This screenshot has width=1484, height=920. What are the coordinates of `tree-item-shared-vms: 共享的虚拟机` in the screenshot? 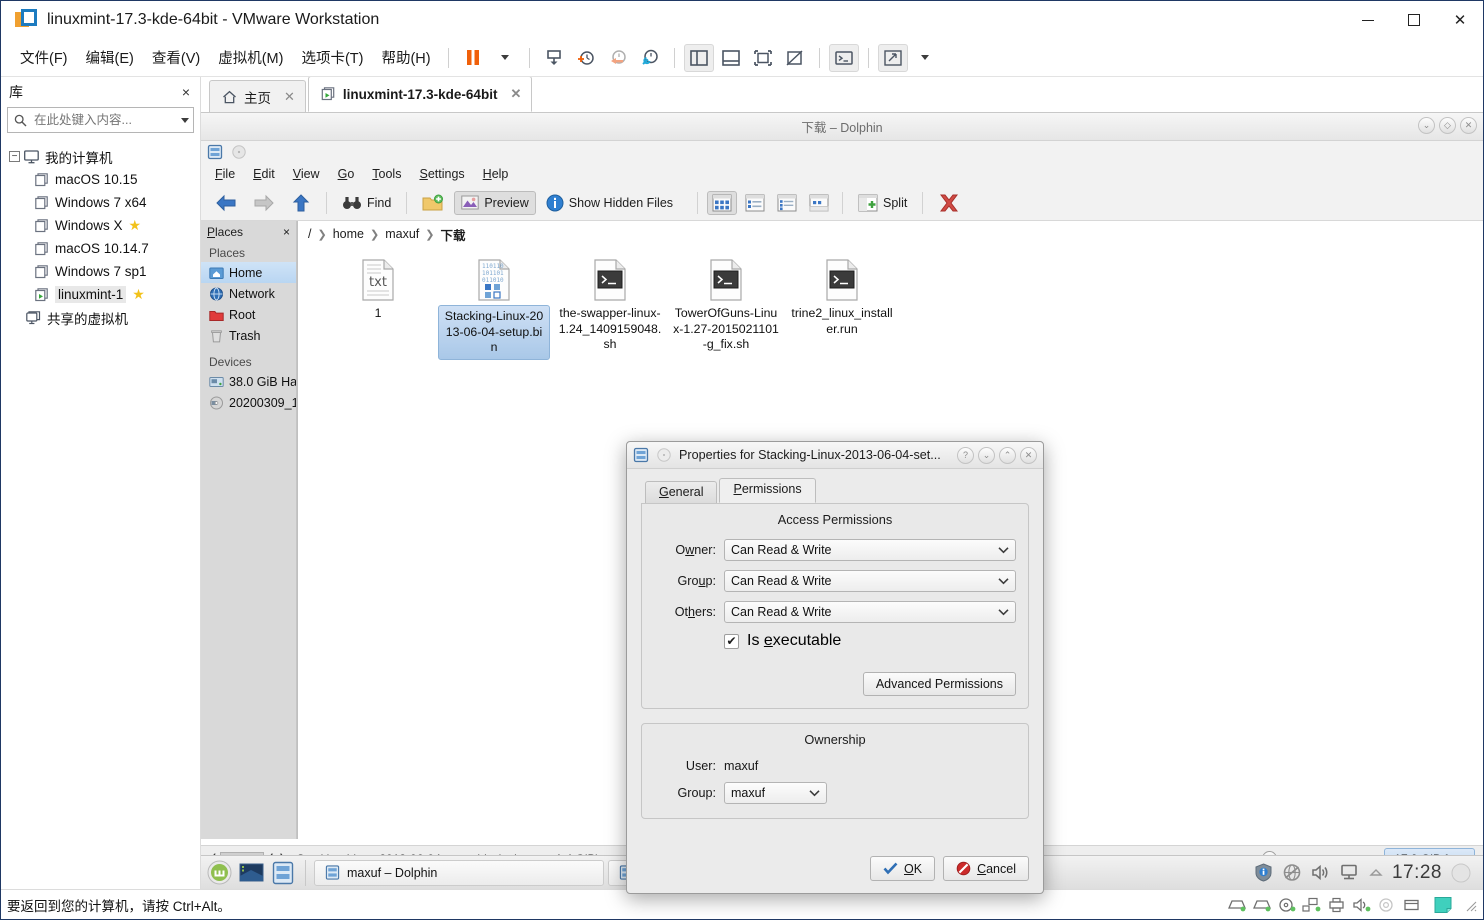 It's located at (100, 317).